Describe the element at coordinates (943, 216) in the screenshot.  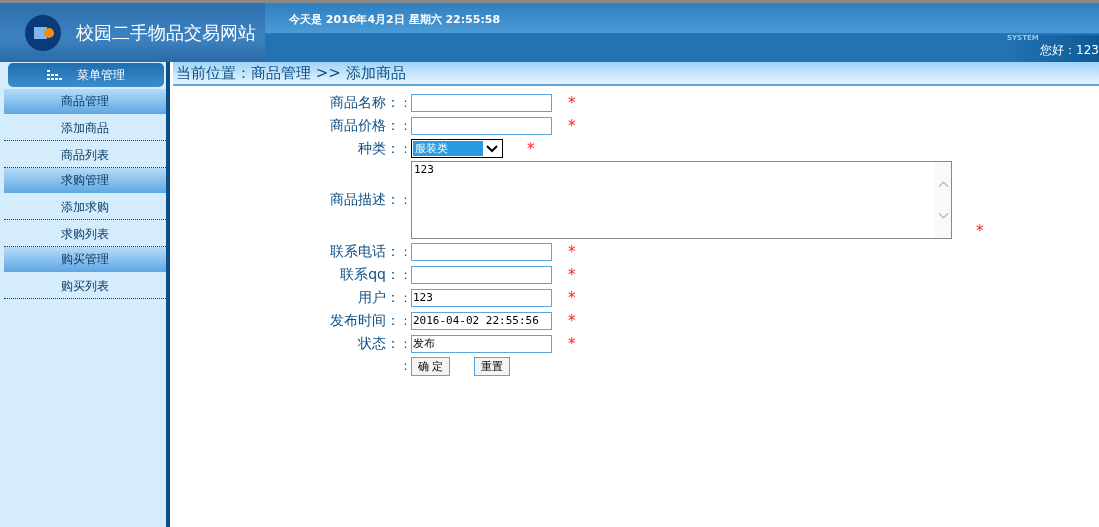
I see `scroll-down-icon` at that location.